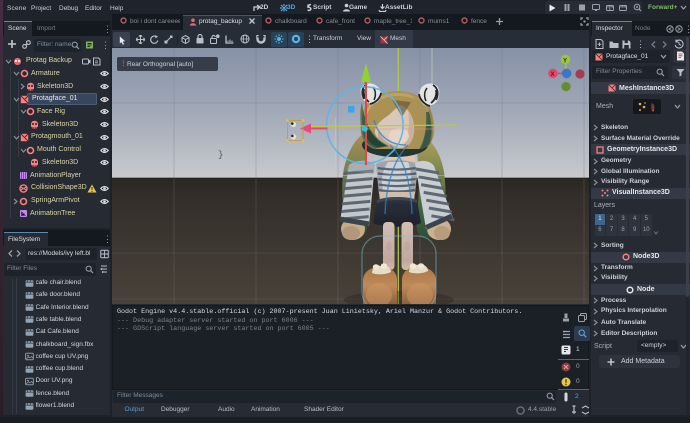  Describe the element at coordinates (553, 75) in the screenshot. I see `svg-text: X` at that location.